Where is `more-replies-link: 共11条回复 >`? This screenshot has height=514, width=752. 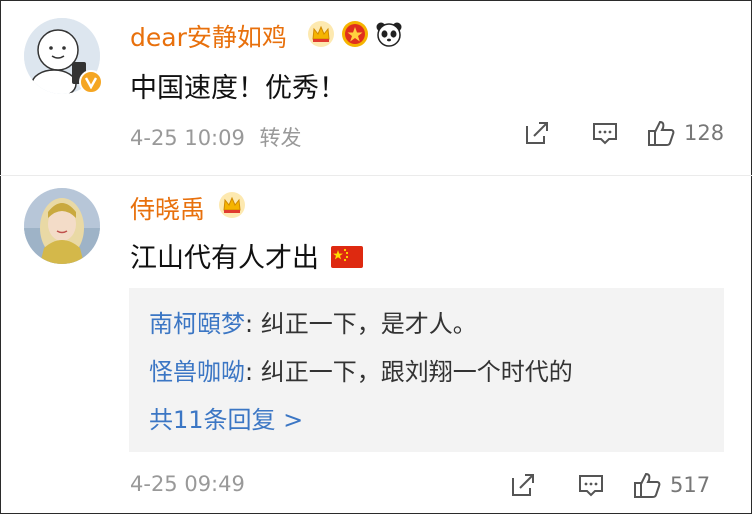
more-replies-link: 共11条回复 > is located at coordinates (226, 417).